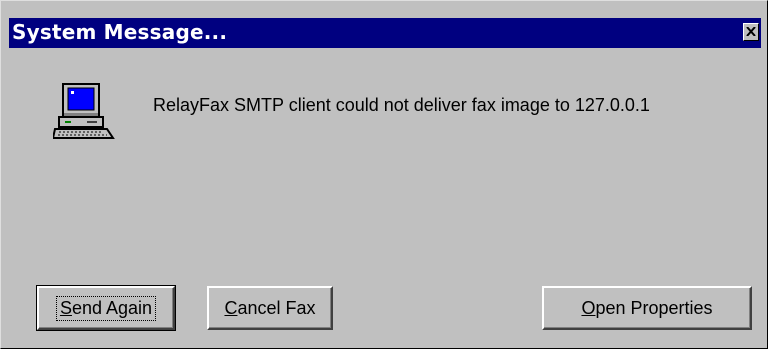 The image size is (770, 351). I want to click on send-again-label: Send Again, so click(106, 307).